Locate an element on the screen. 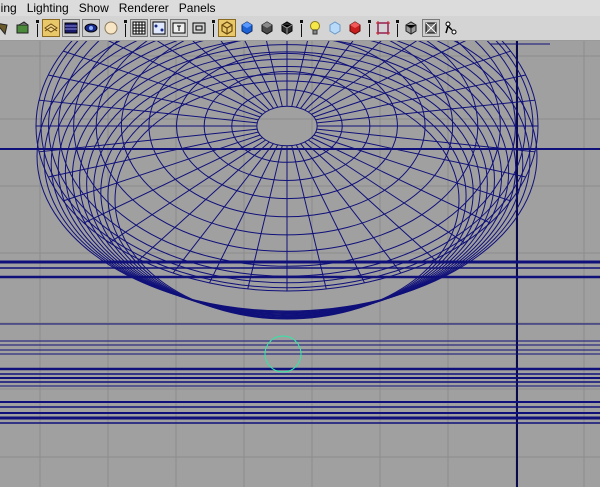  smooth-shade-icon is located at coordinates (247, 28).